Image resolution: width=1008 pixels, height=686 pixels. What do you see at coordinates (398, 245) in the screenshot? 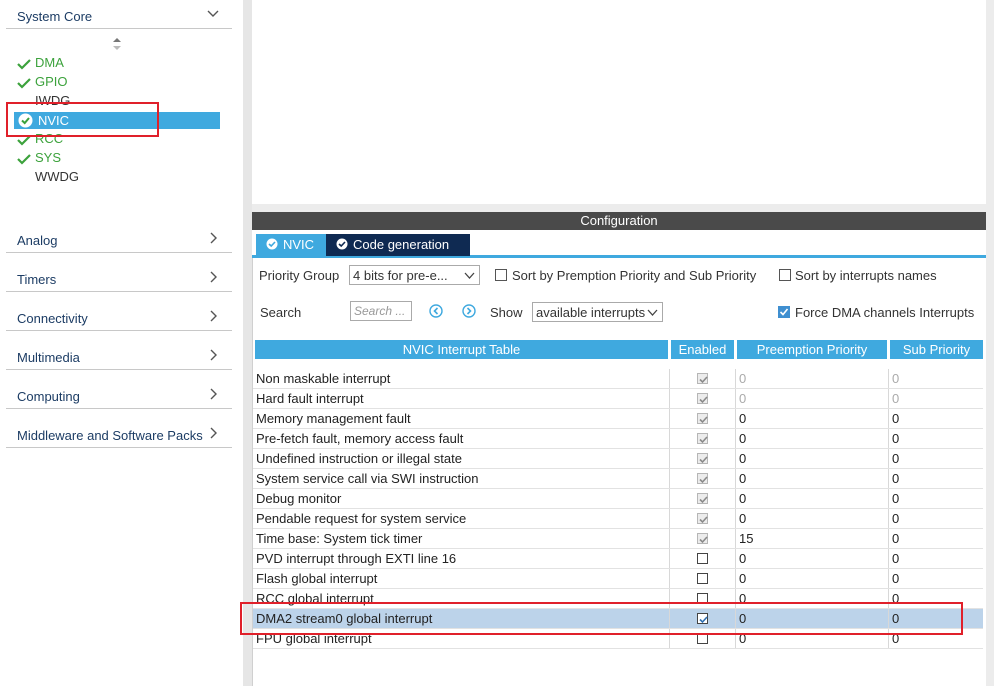
I see `tab-code-generation: Code generation` at bounding box center [398, 245].